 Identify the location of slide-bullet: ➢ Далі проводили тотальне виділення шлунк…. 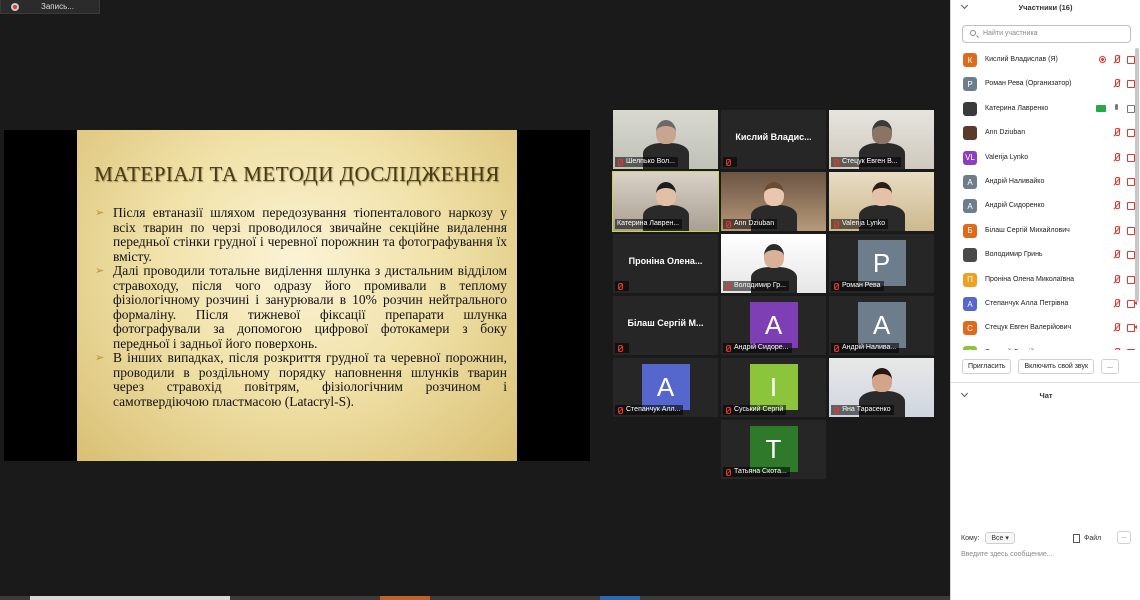
(301, 307).